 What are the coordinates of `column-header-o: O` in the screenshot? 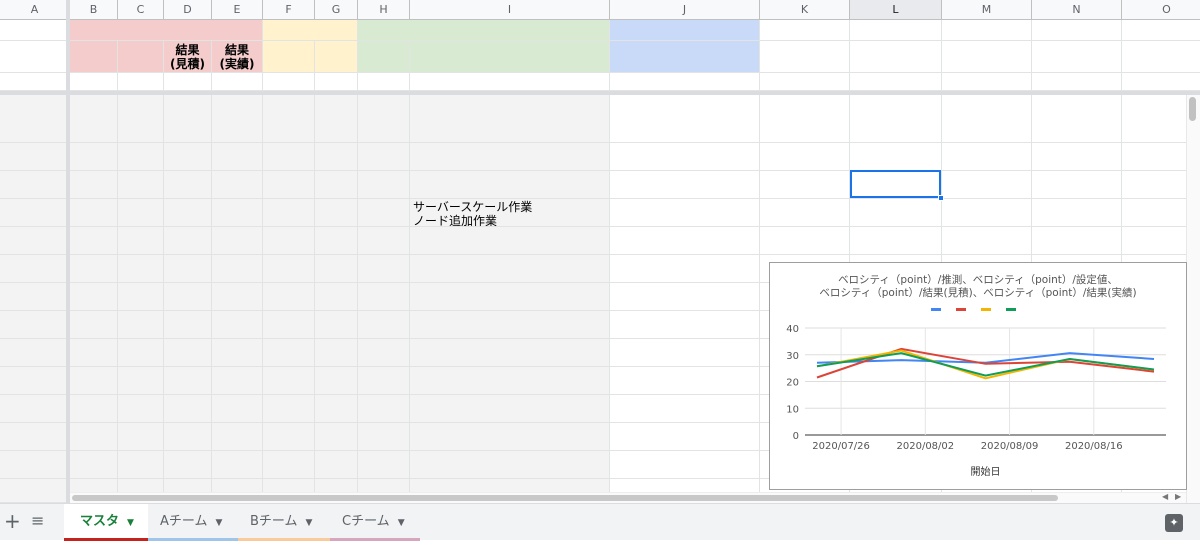 It's located at (1161, 10).